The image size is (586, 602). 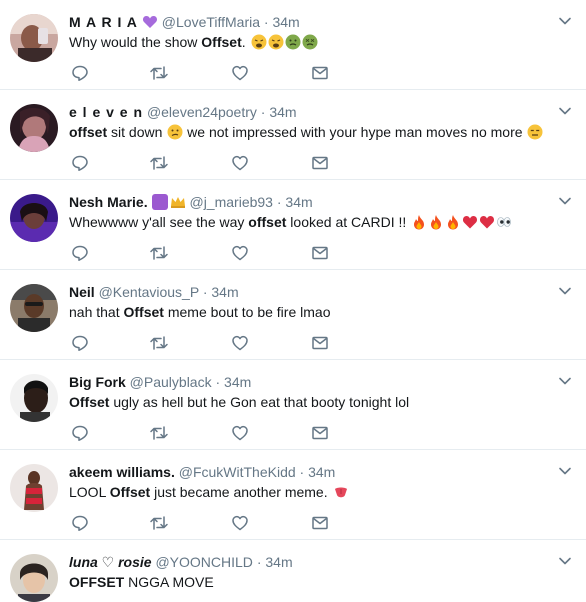 I want to click on nauseated-face-emoji-icon, so click(x=310, y=42).